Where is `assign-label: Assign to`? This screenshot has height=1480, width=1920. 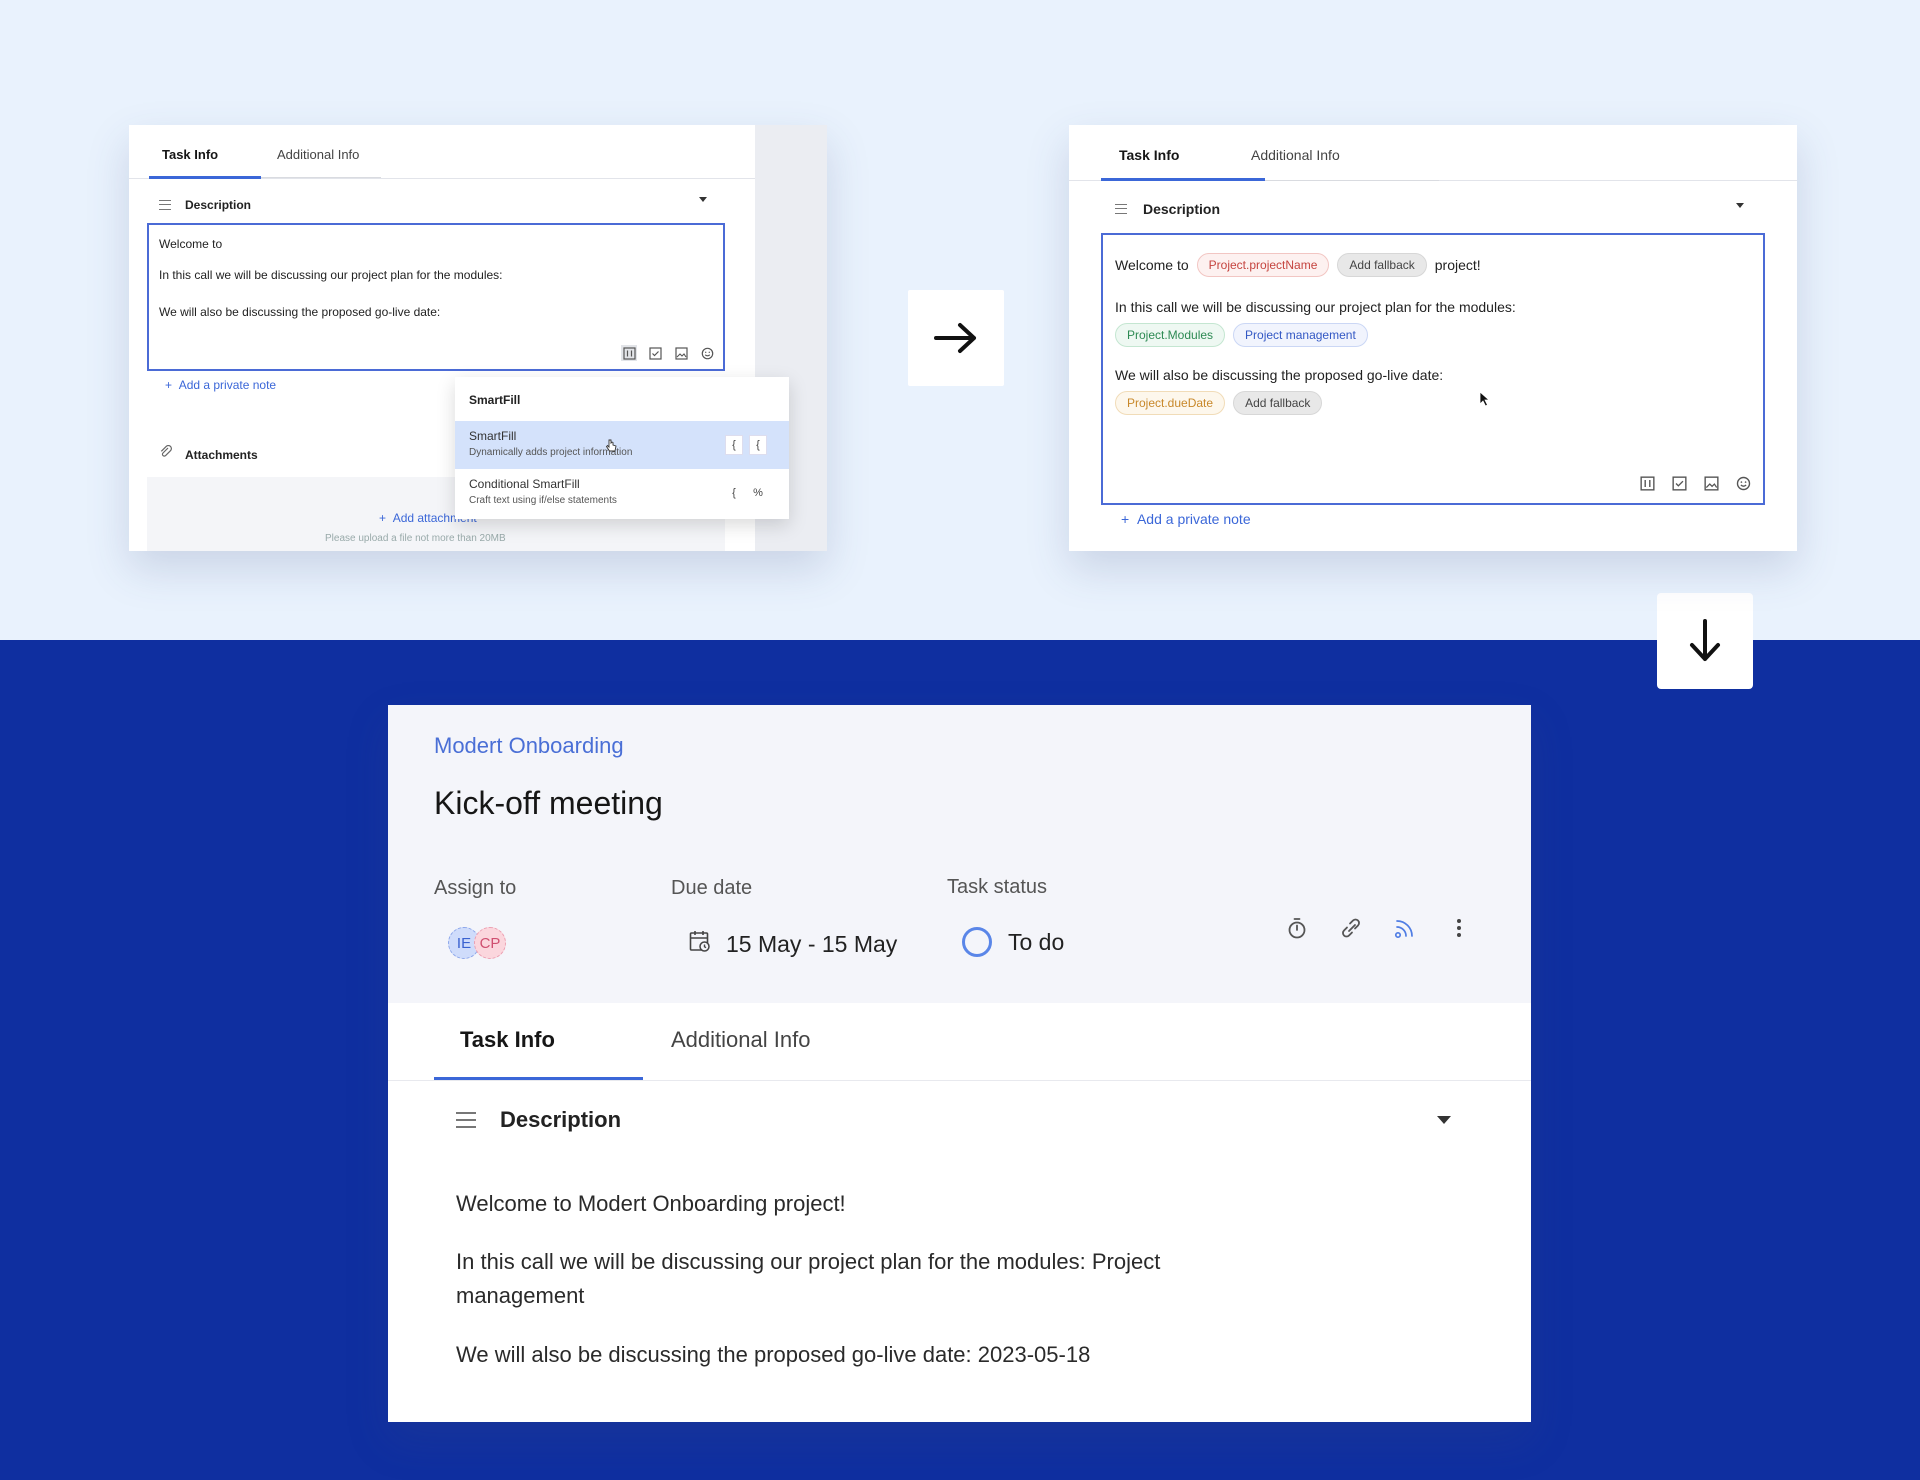
assign-label: Assign to is located at coordinates (475, 888).